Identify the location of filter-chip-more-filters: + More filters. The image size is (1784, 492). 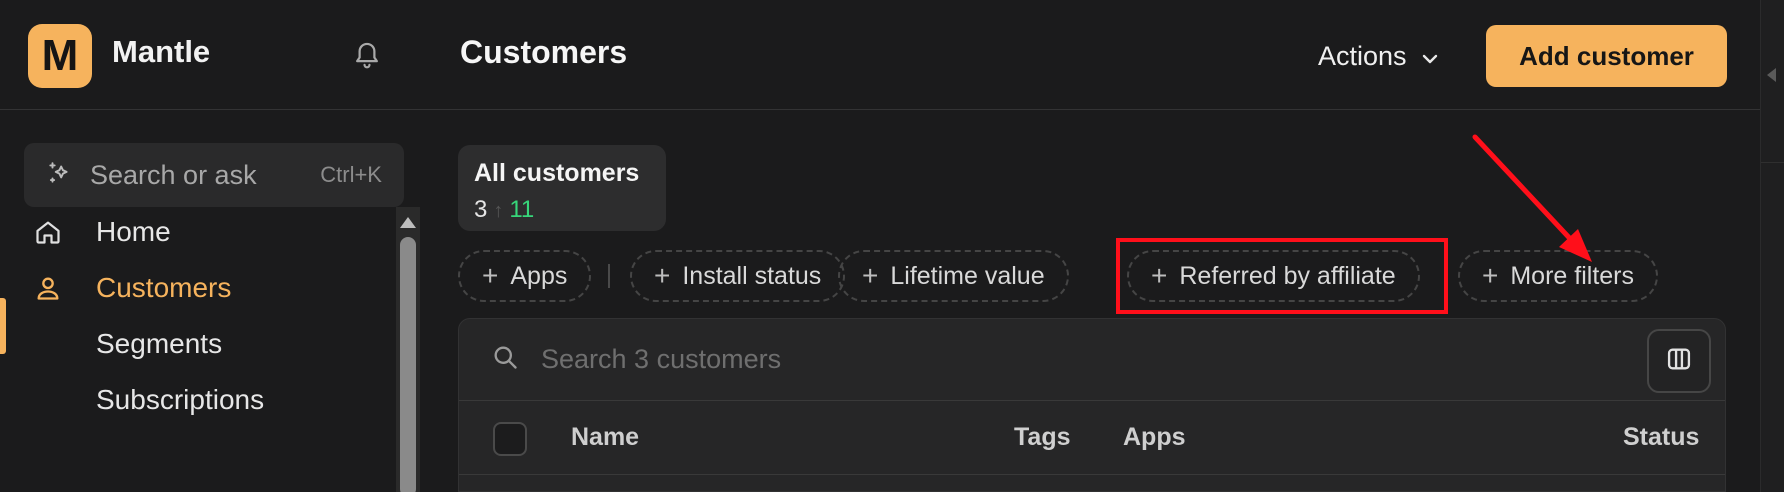
(1558, 276).